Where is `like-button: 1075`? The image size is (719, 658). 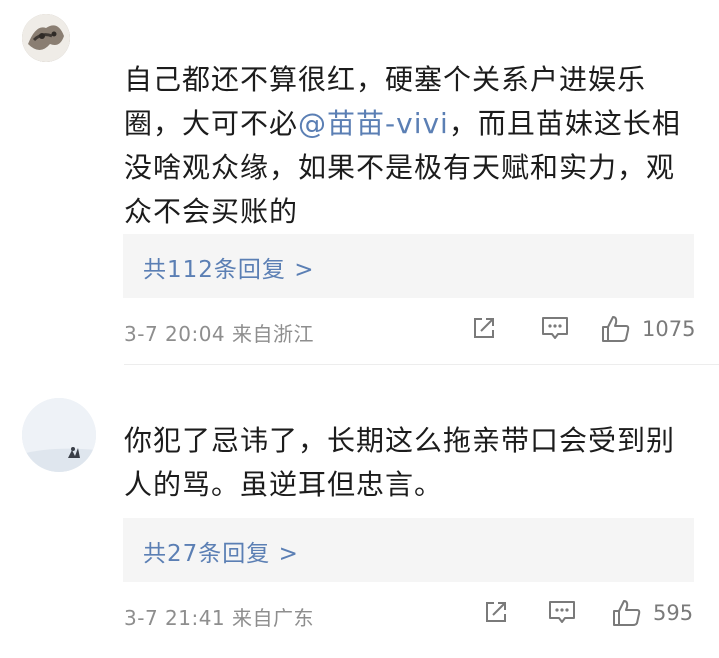 like-button: 1075 is located at coordinates (647, 329).